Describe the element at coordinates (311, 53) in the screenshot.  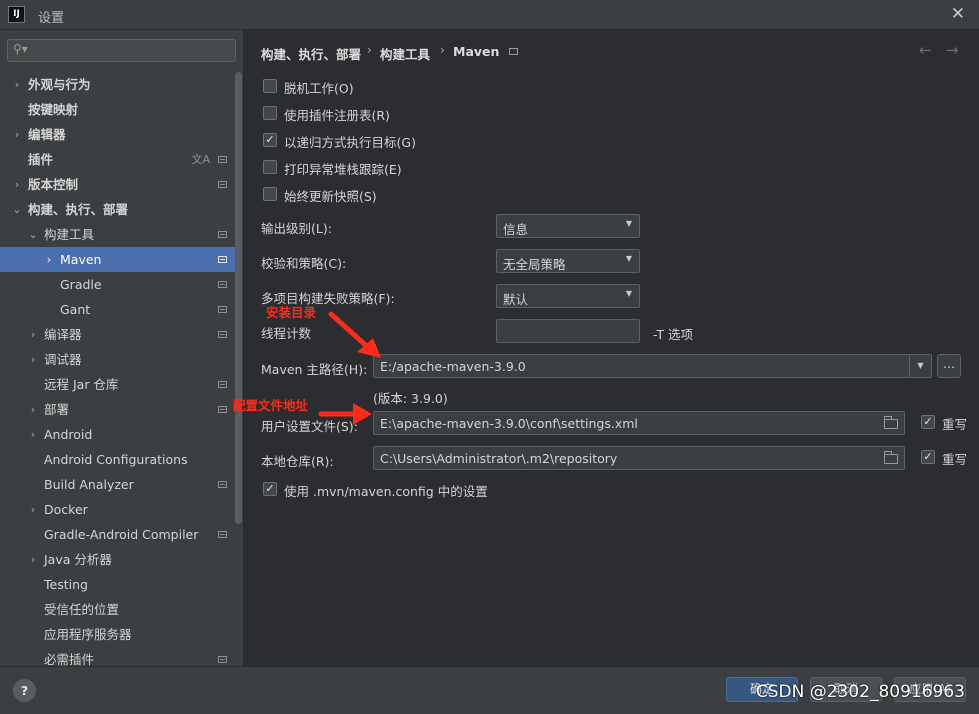
I see `breadcrumb-item-build: 构建、执行、部署` at that location.